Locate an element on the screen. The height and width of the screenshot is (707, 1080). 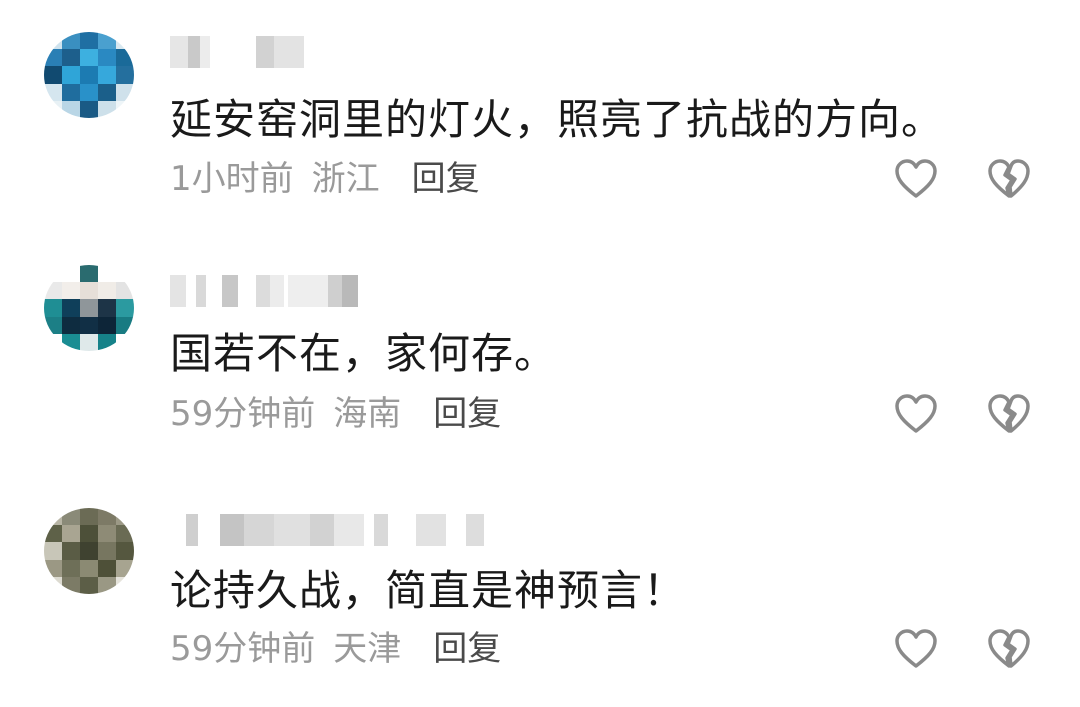
comment-location: 浙江 is located at coordinates (345, 179).